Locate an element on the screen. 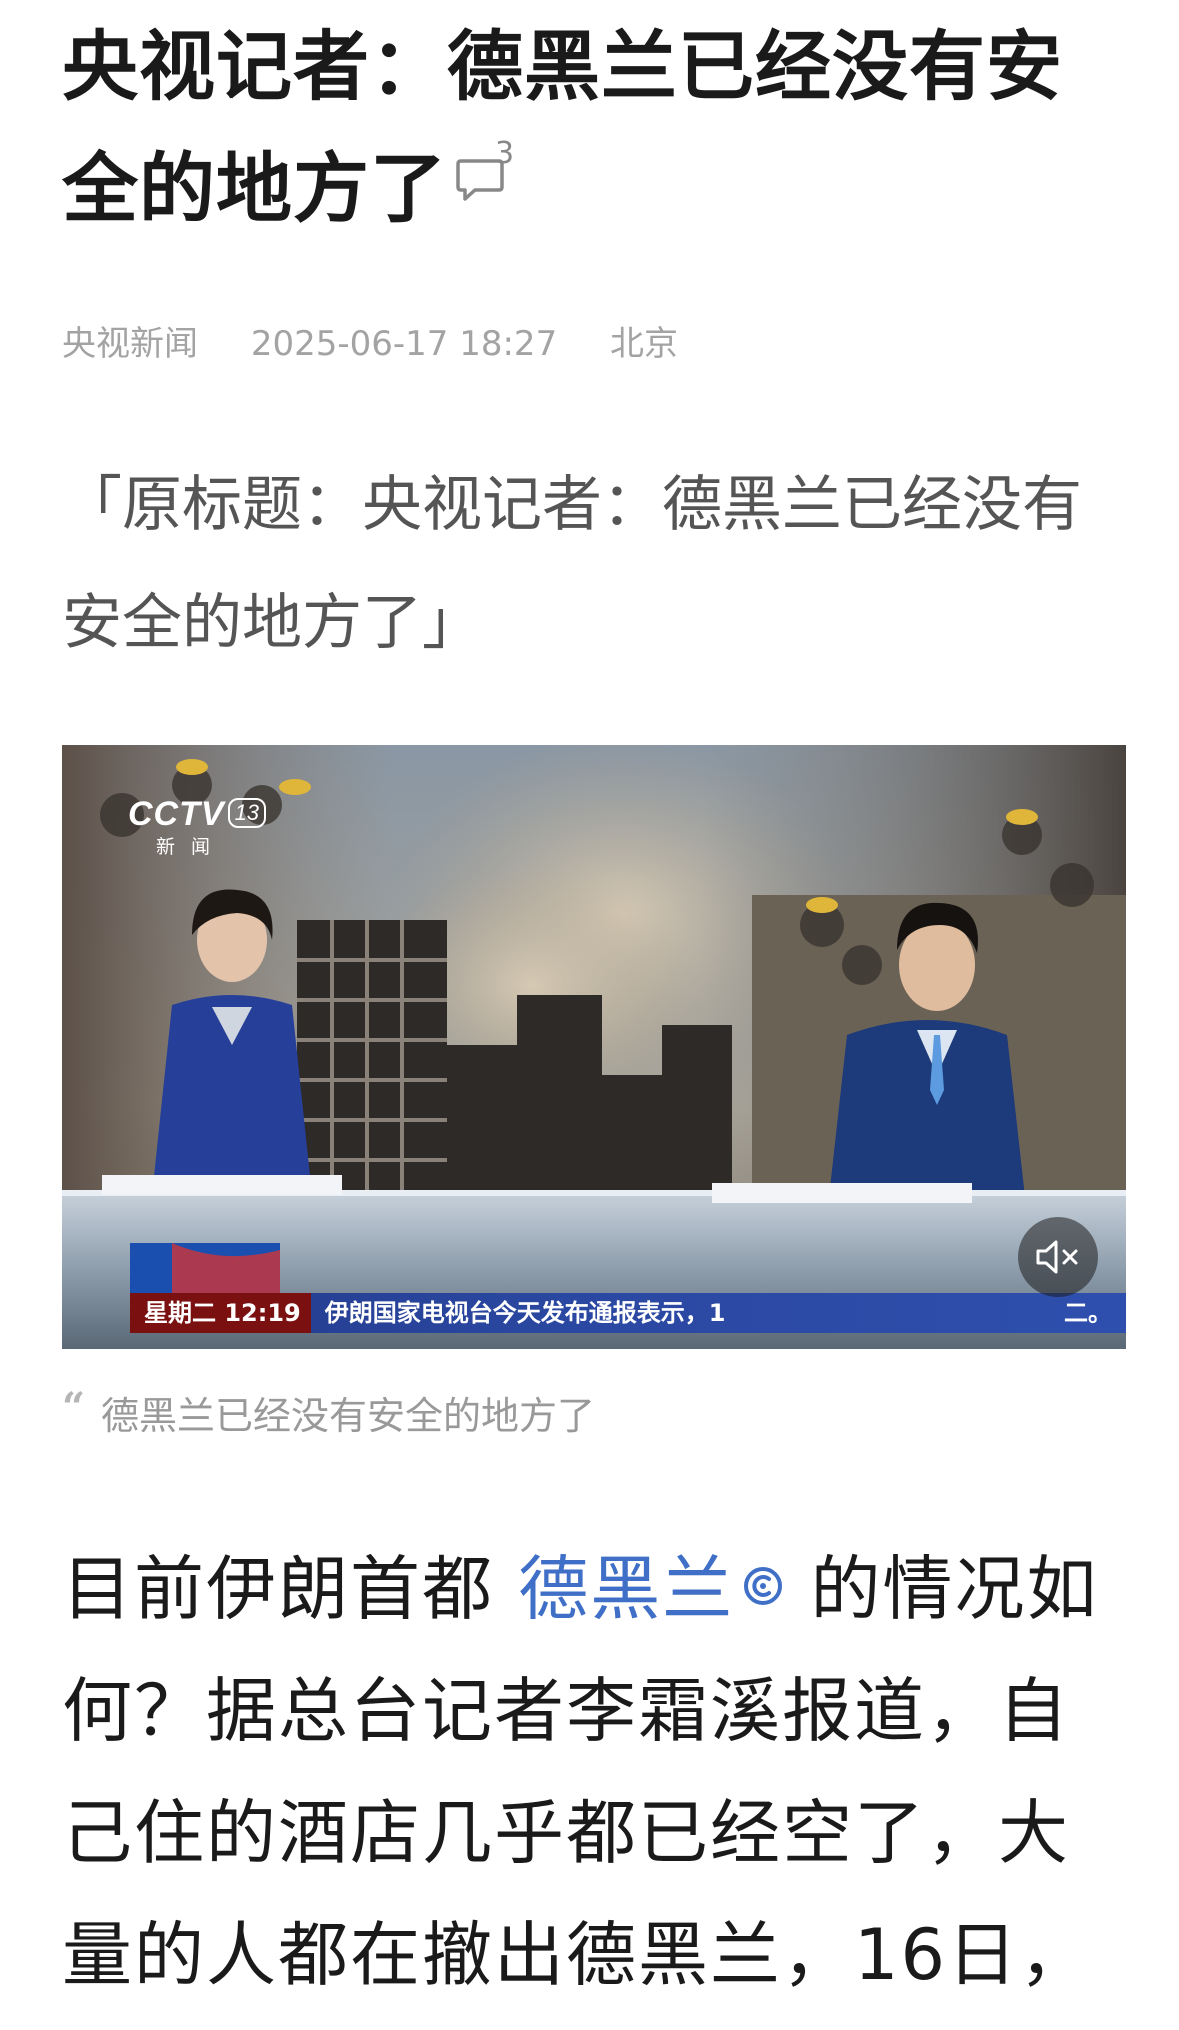 The width and height of the screenshot is (1179, 2030). article-meta: 央视新闻 2025-06-17 18:27 北京 is located at coordinates (391, 344).